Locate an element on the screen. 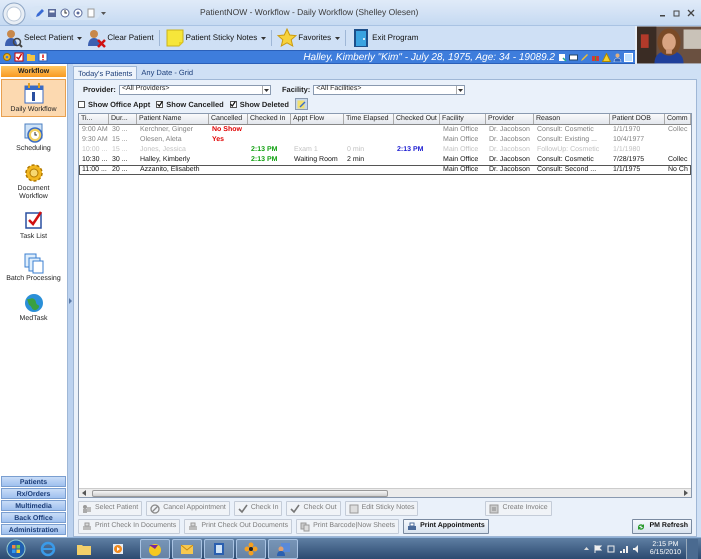 The width and height of the screenshot is (701, 559). toolbar-button: Favorites is located at coordinates (304, 38).